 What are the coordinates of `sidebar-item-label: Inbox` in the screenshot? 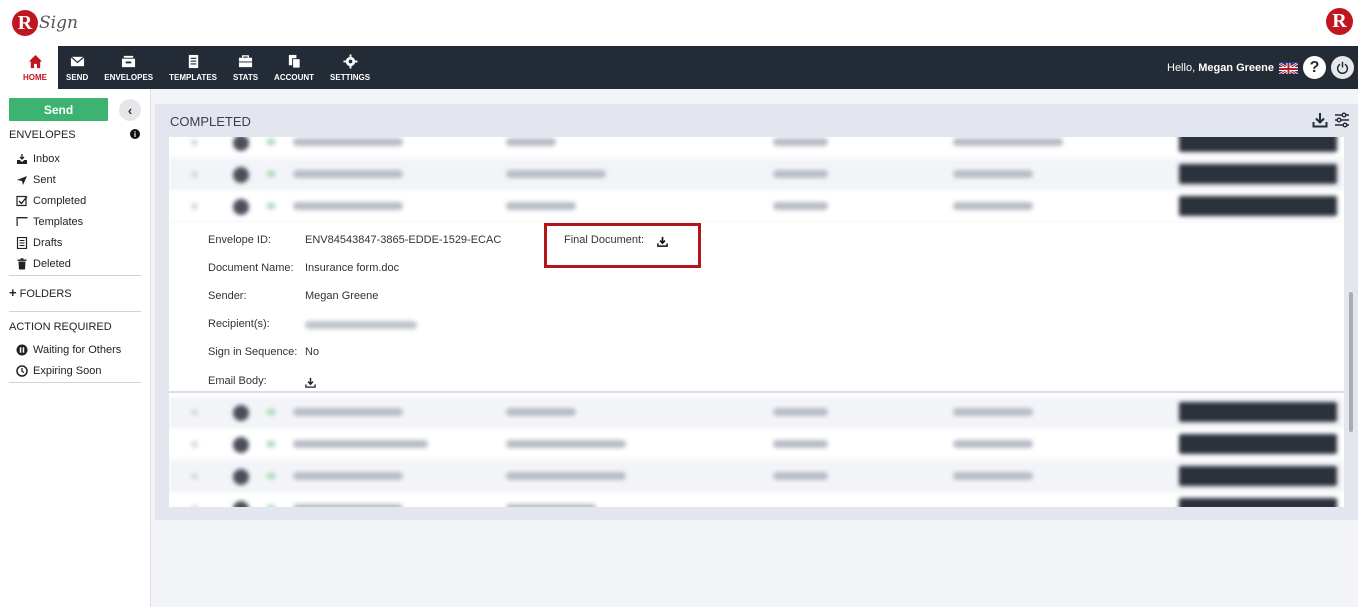 It's located at (46, 159).